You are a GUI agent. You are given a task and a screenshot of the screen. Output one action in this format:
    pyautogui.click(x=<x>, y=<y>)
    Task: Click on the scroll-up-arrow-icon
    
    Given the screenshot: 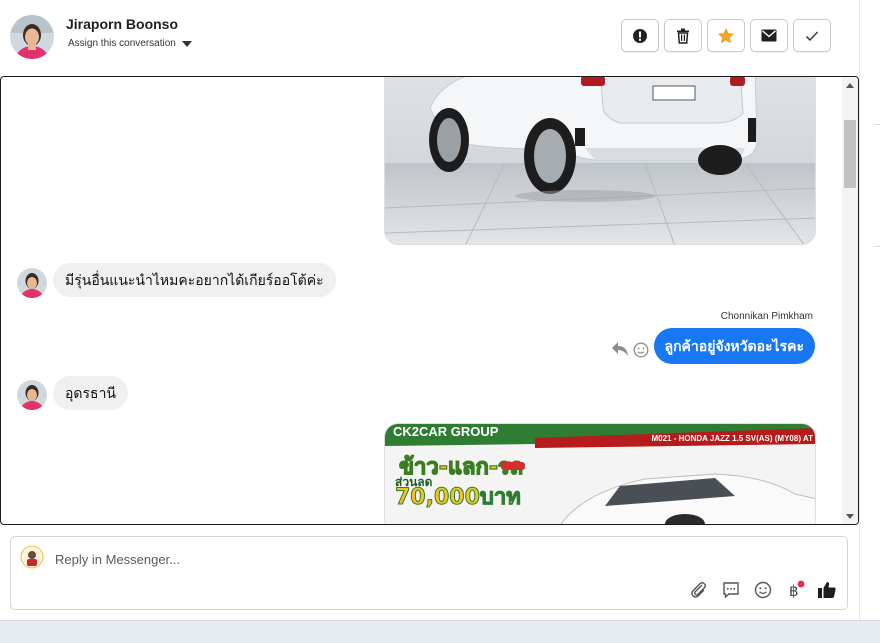 What is the action you would take?
    pyautogui.click(x=850, y=85)
    